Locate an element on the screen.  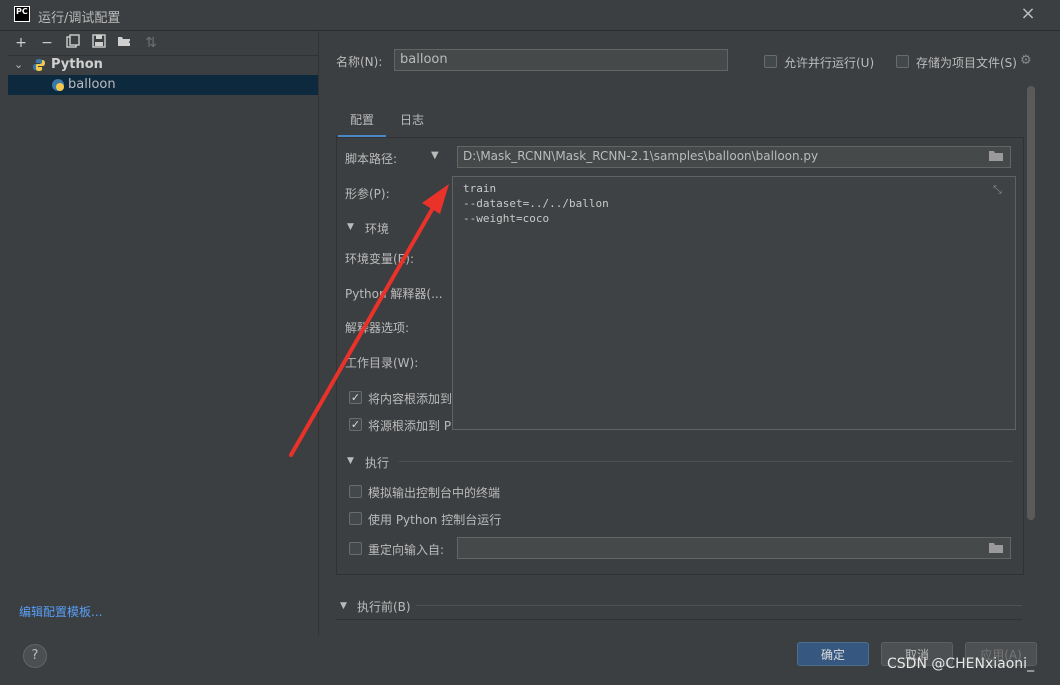
exec-divider is located at coordinates (706, 461).